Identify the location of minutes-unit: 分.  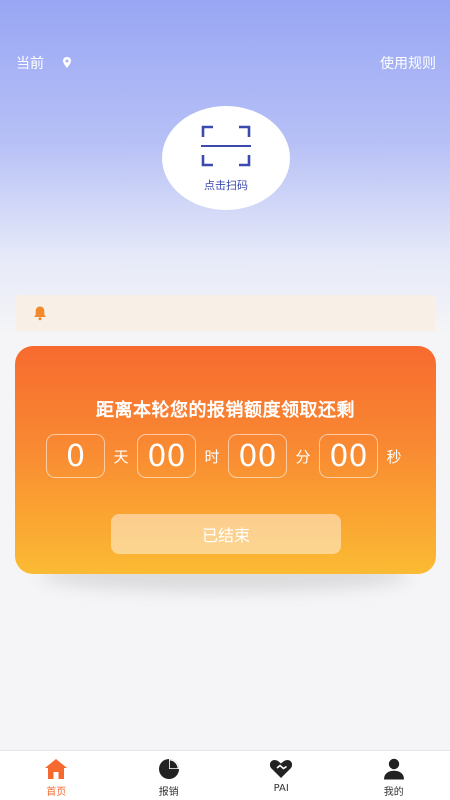
(303, 456).